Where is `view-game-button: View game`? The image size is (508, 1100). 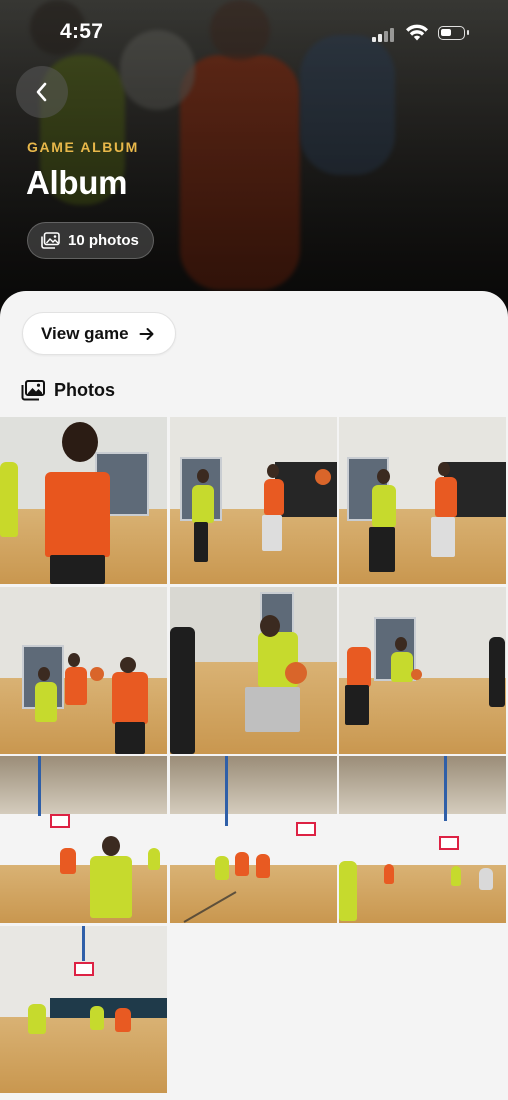 view-game-button: View game is located at coordinates (99, 333).